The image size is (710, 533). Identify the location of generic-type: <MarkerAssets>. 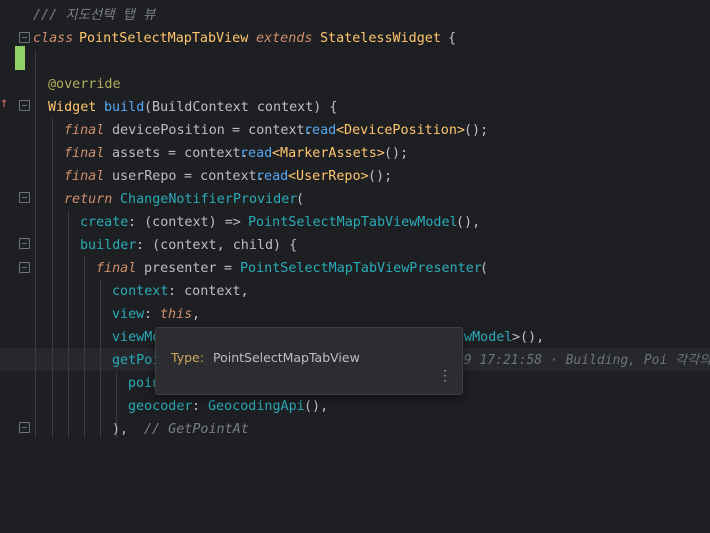
(328, 153).